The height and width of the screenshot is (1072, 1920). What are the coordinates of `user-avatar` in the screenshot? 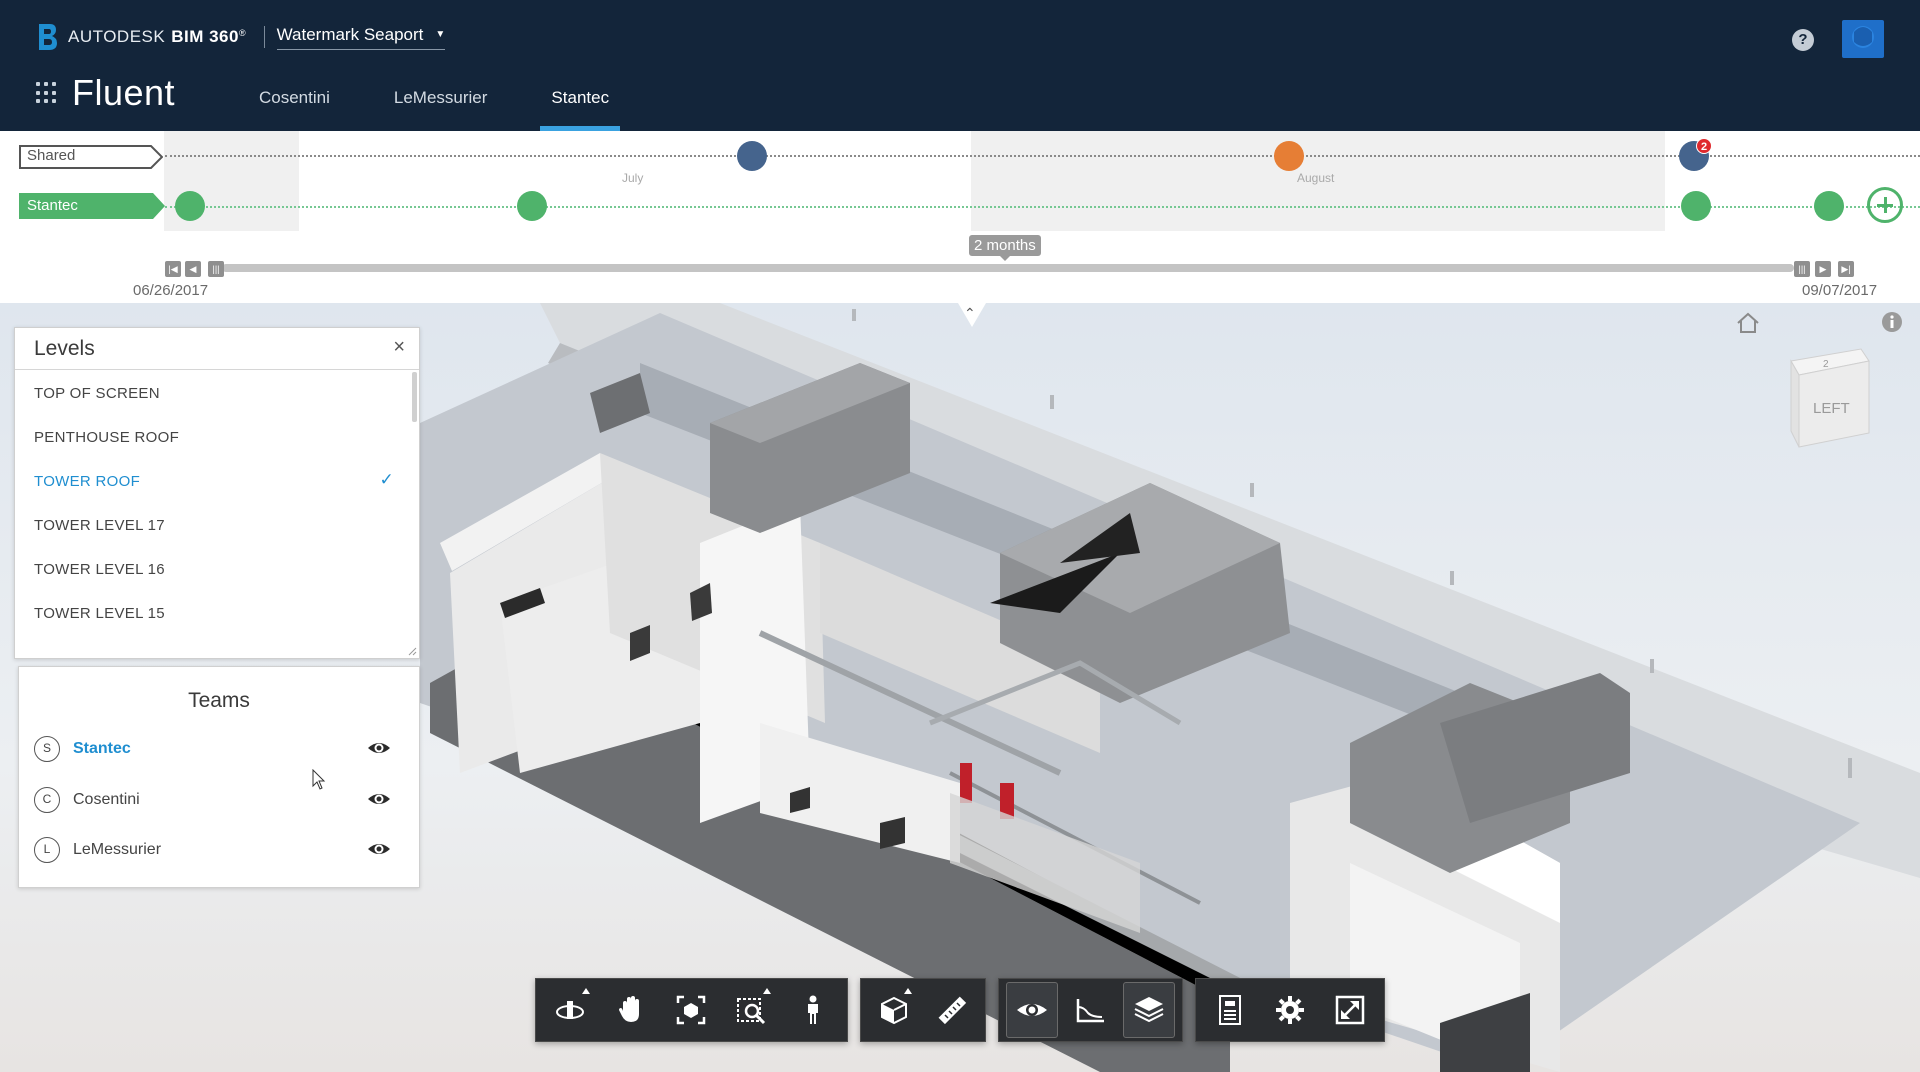 It's located at (1863, 39).